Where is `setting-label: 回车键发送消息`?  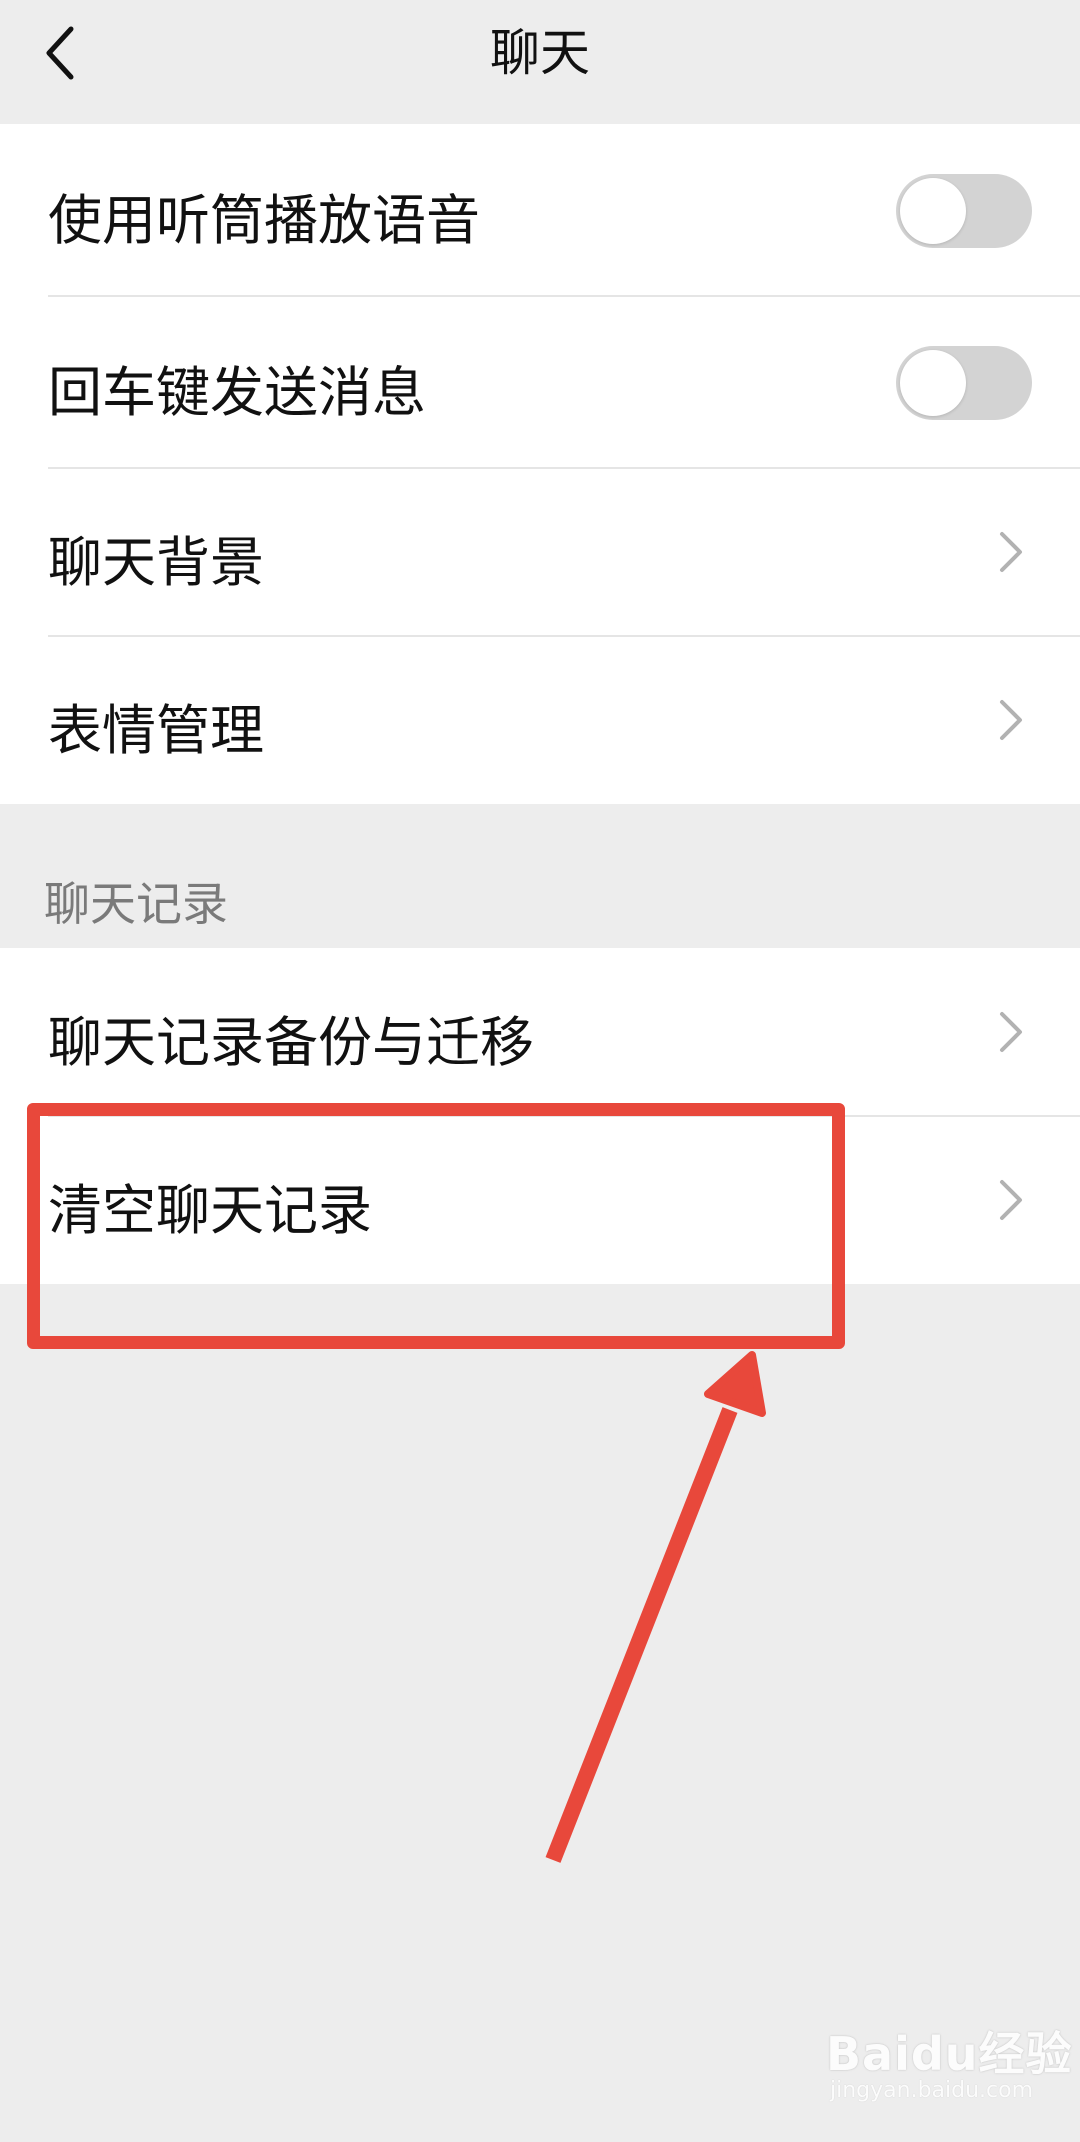
setting-label: 回车键发送消息 is located at coordinates (237, 392).